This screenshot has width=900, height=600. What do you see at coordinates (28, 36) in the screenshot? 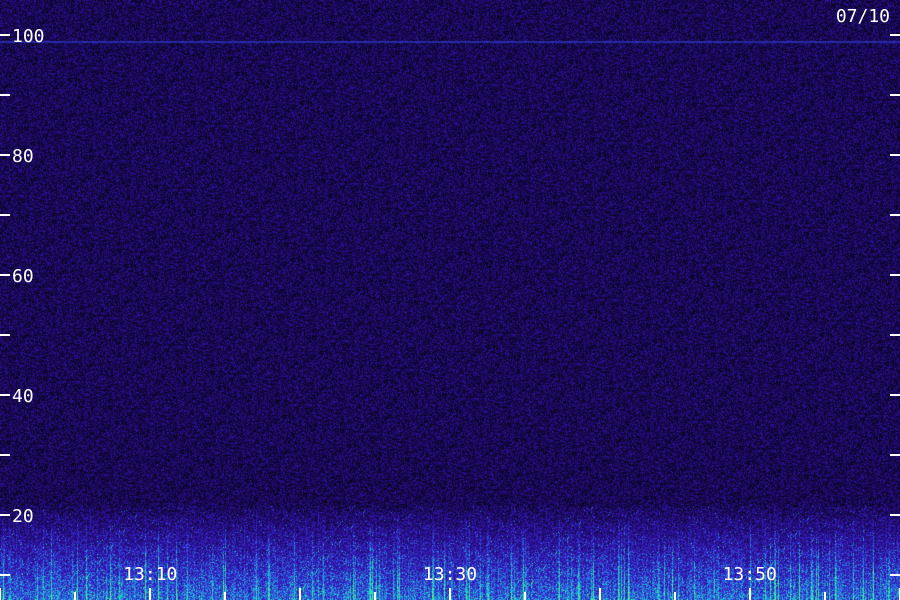
I see `y-tick-label: 100` at bounding box center [28, 36].